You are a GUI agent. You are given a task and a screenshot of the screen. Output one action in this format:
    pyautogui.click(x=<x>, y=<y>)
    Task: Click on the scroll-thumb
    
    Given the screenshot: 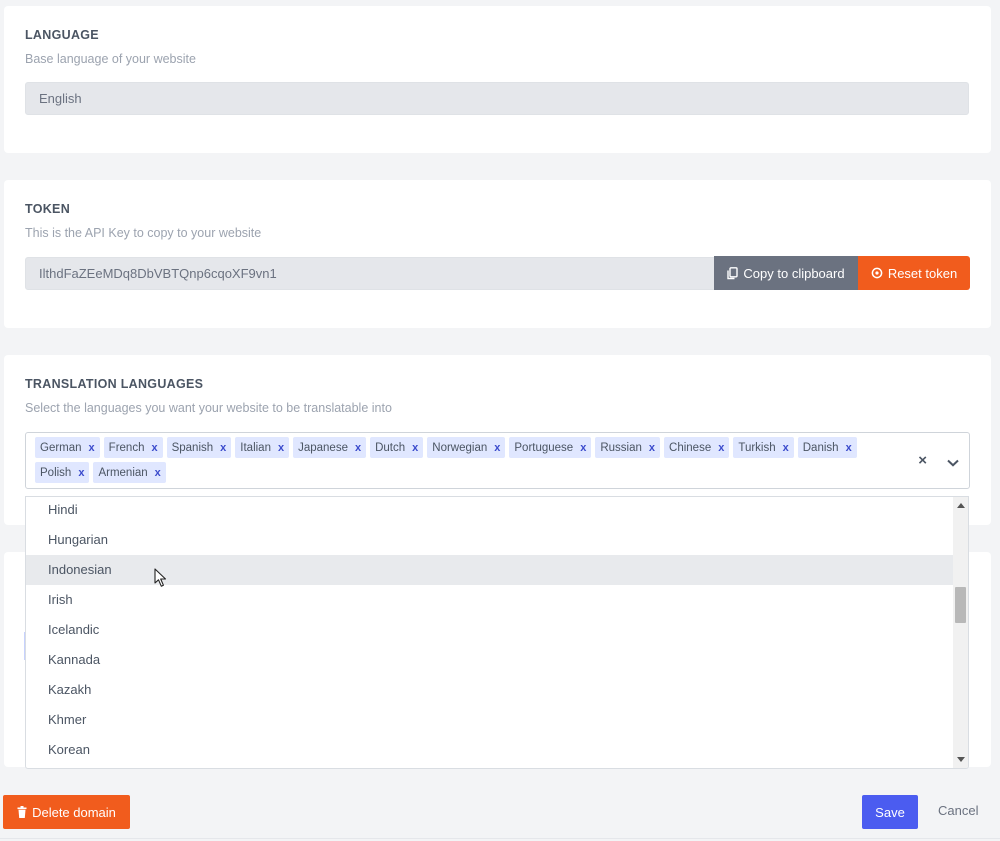 What is the action you would take?
    pyautogui.click(x=960, y=605)
    